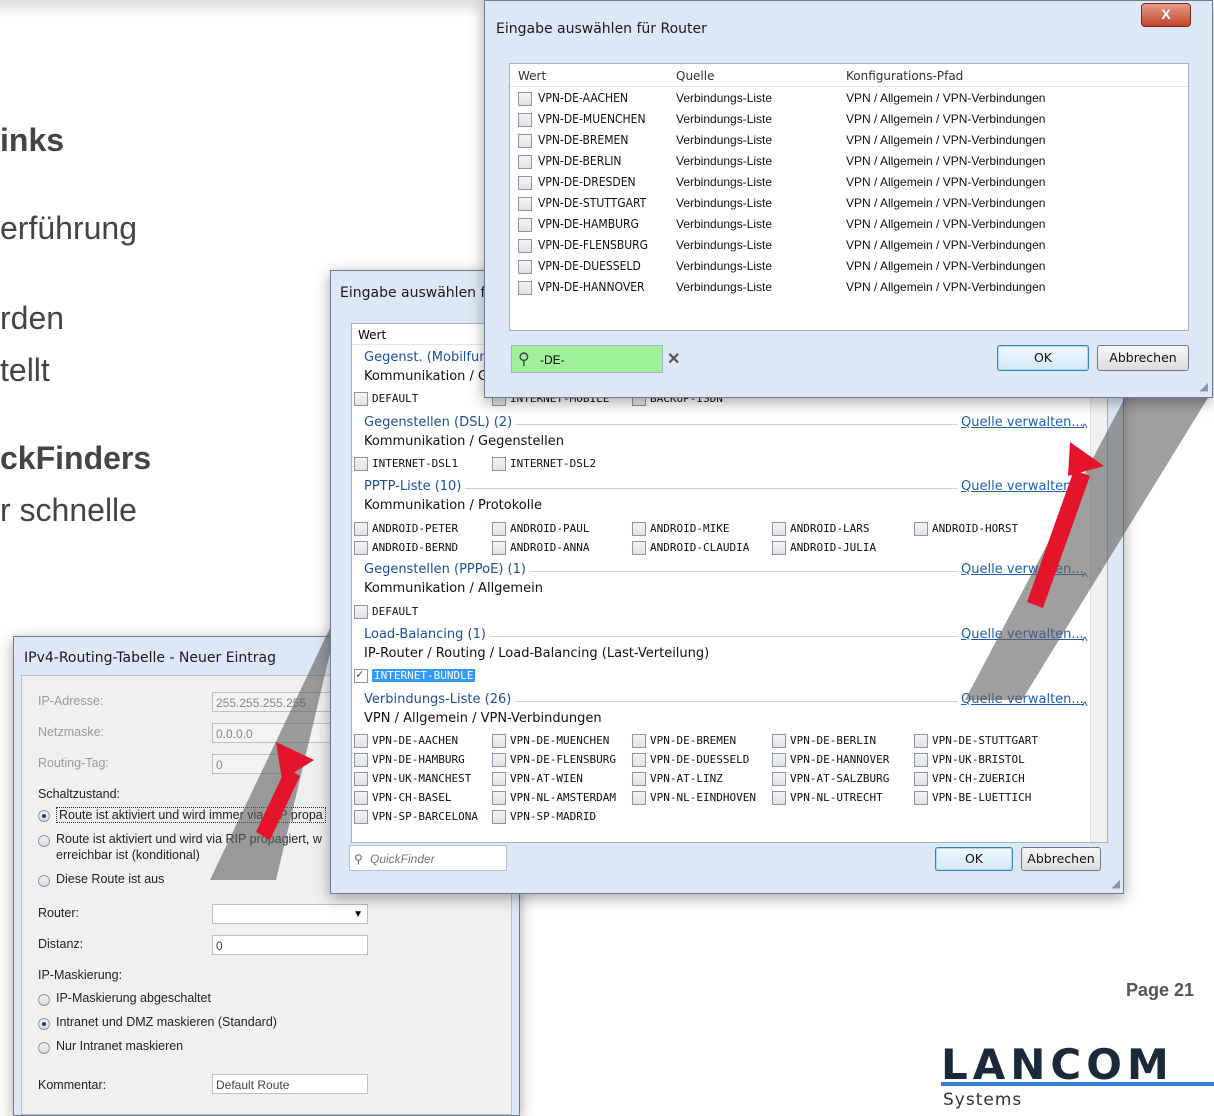  I want to click on logo-underline, so click(1077, 1084).